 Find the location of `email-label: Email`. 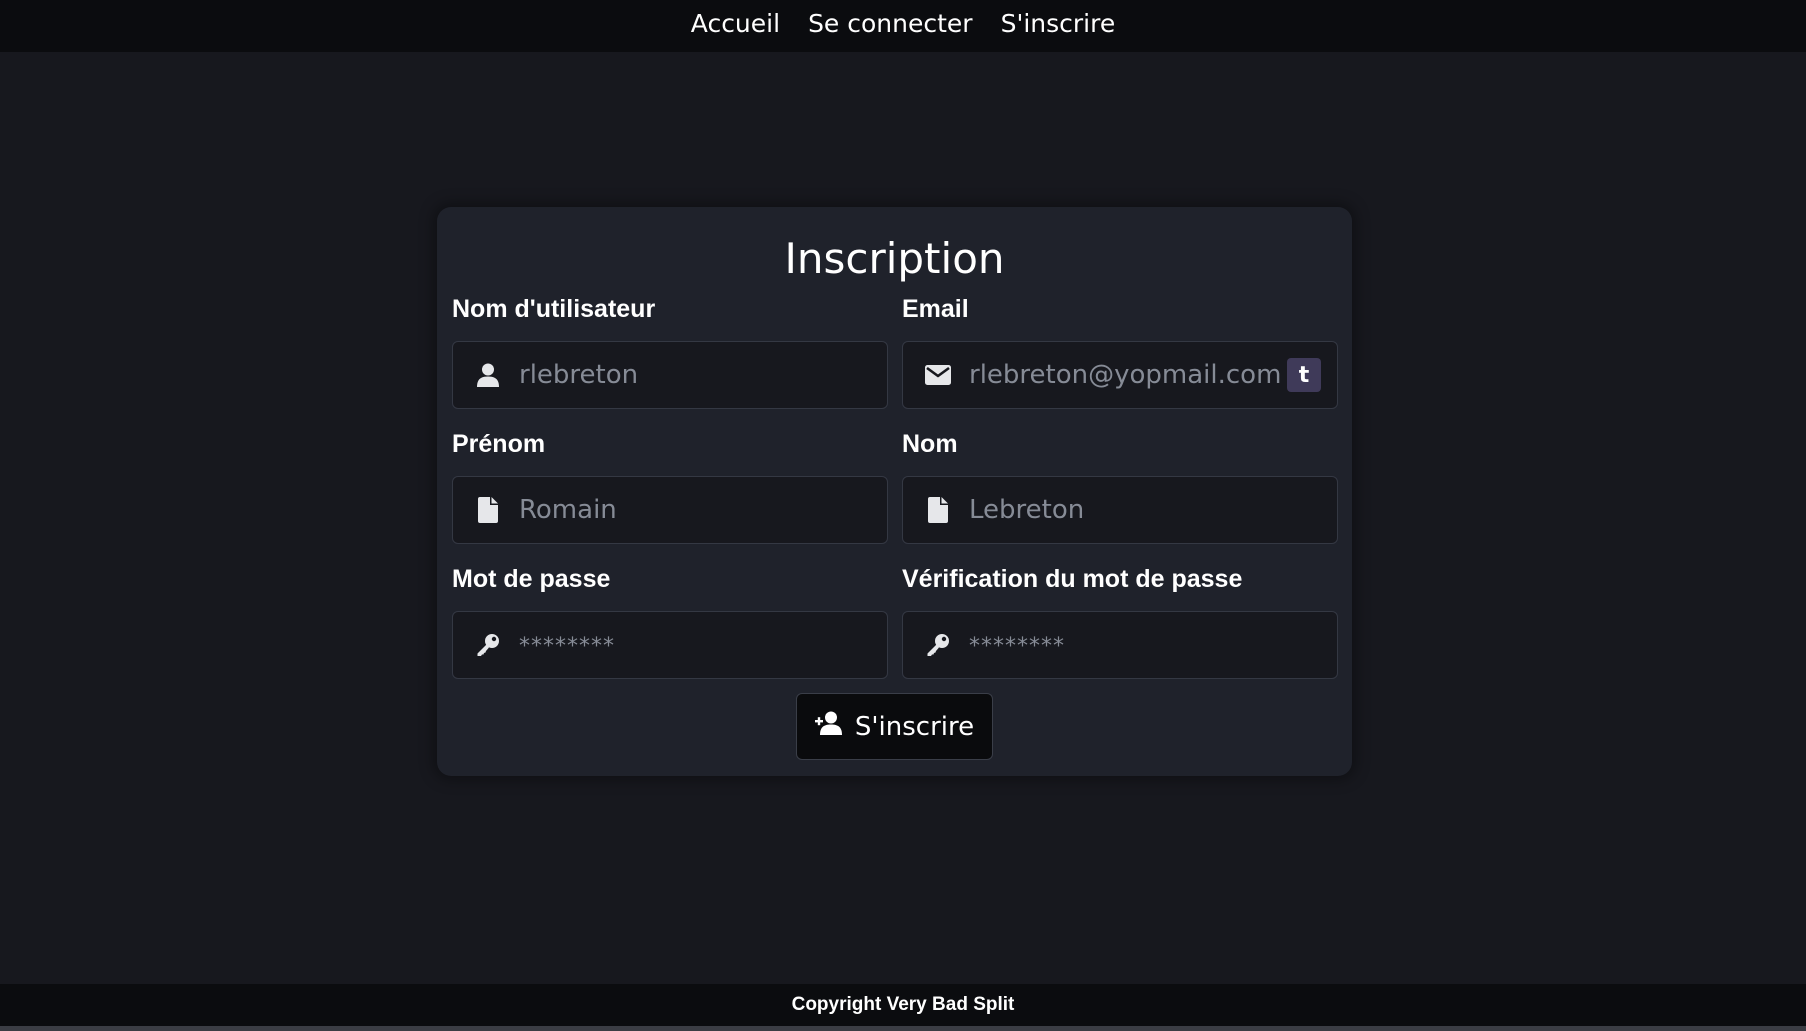

email-label: Email is located at coordinates (935, 309).